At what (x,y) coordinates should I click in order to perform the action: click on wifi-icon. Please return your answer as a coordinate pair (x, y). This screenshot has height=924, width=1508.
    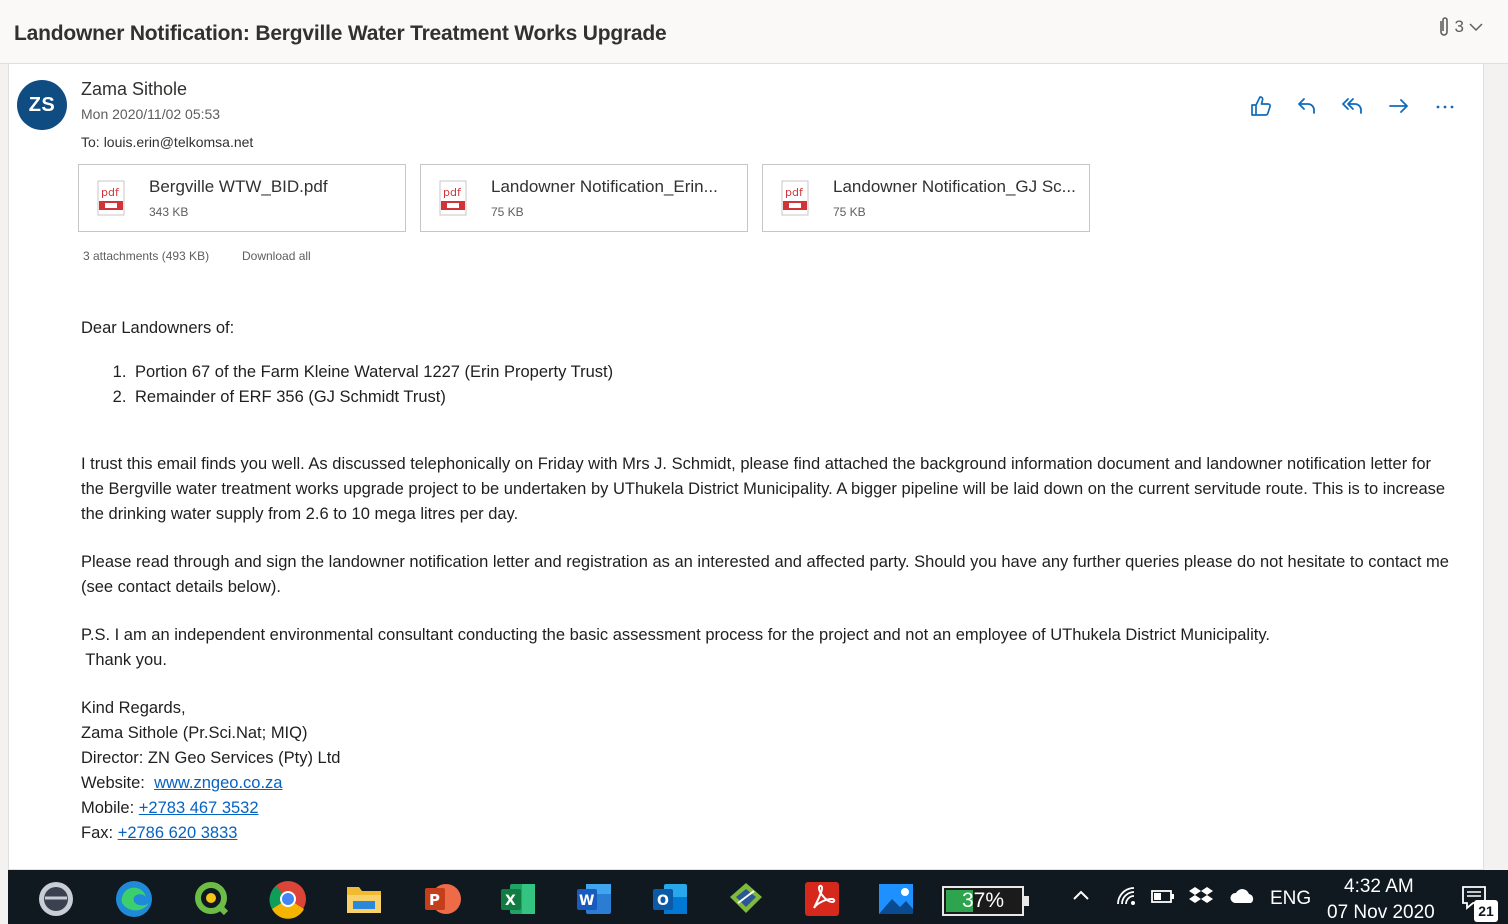
    Looking at the image, I should click on (1126, 899).